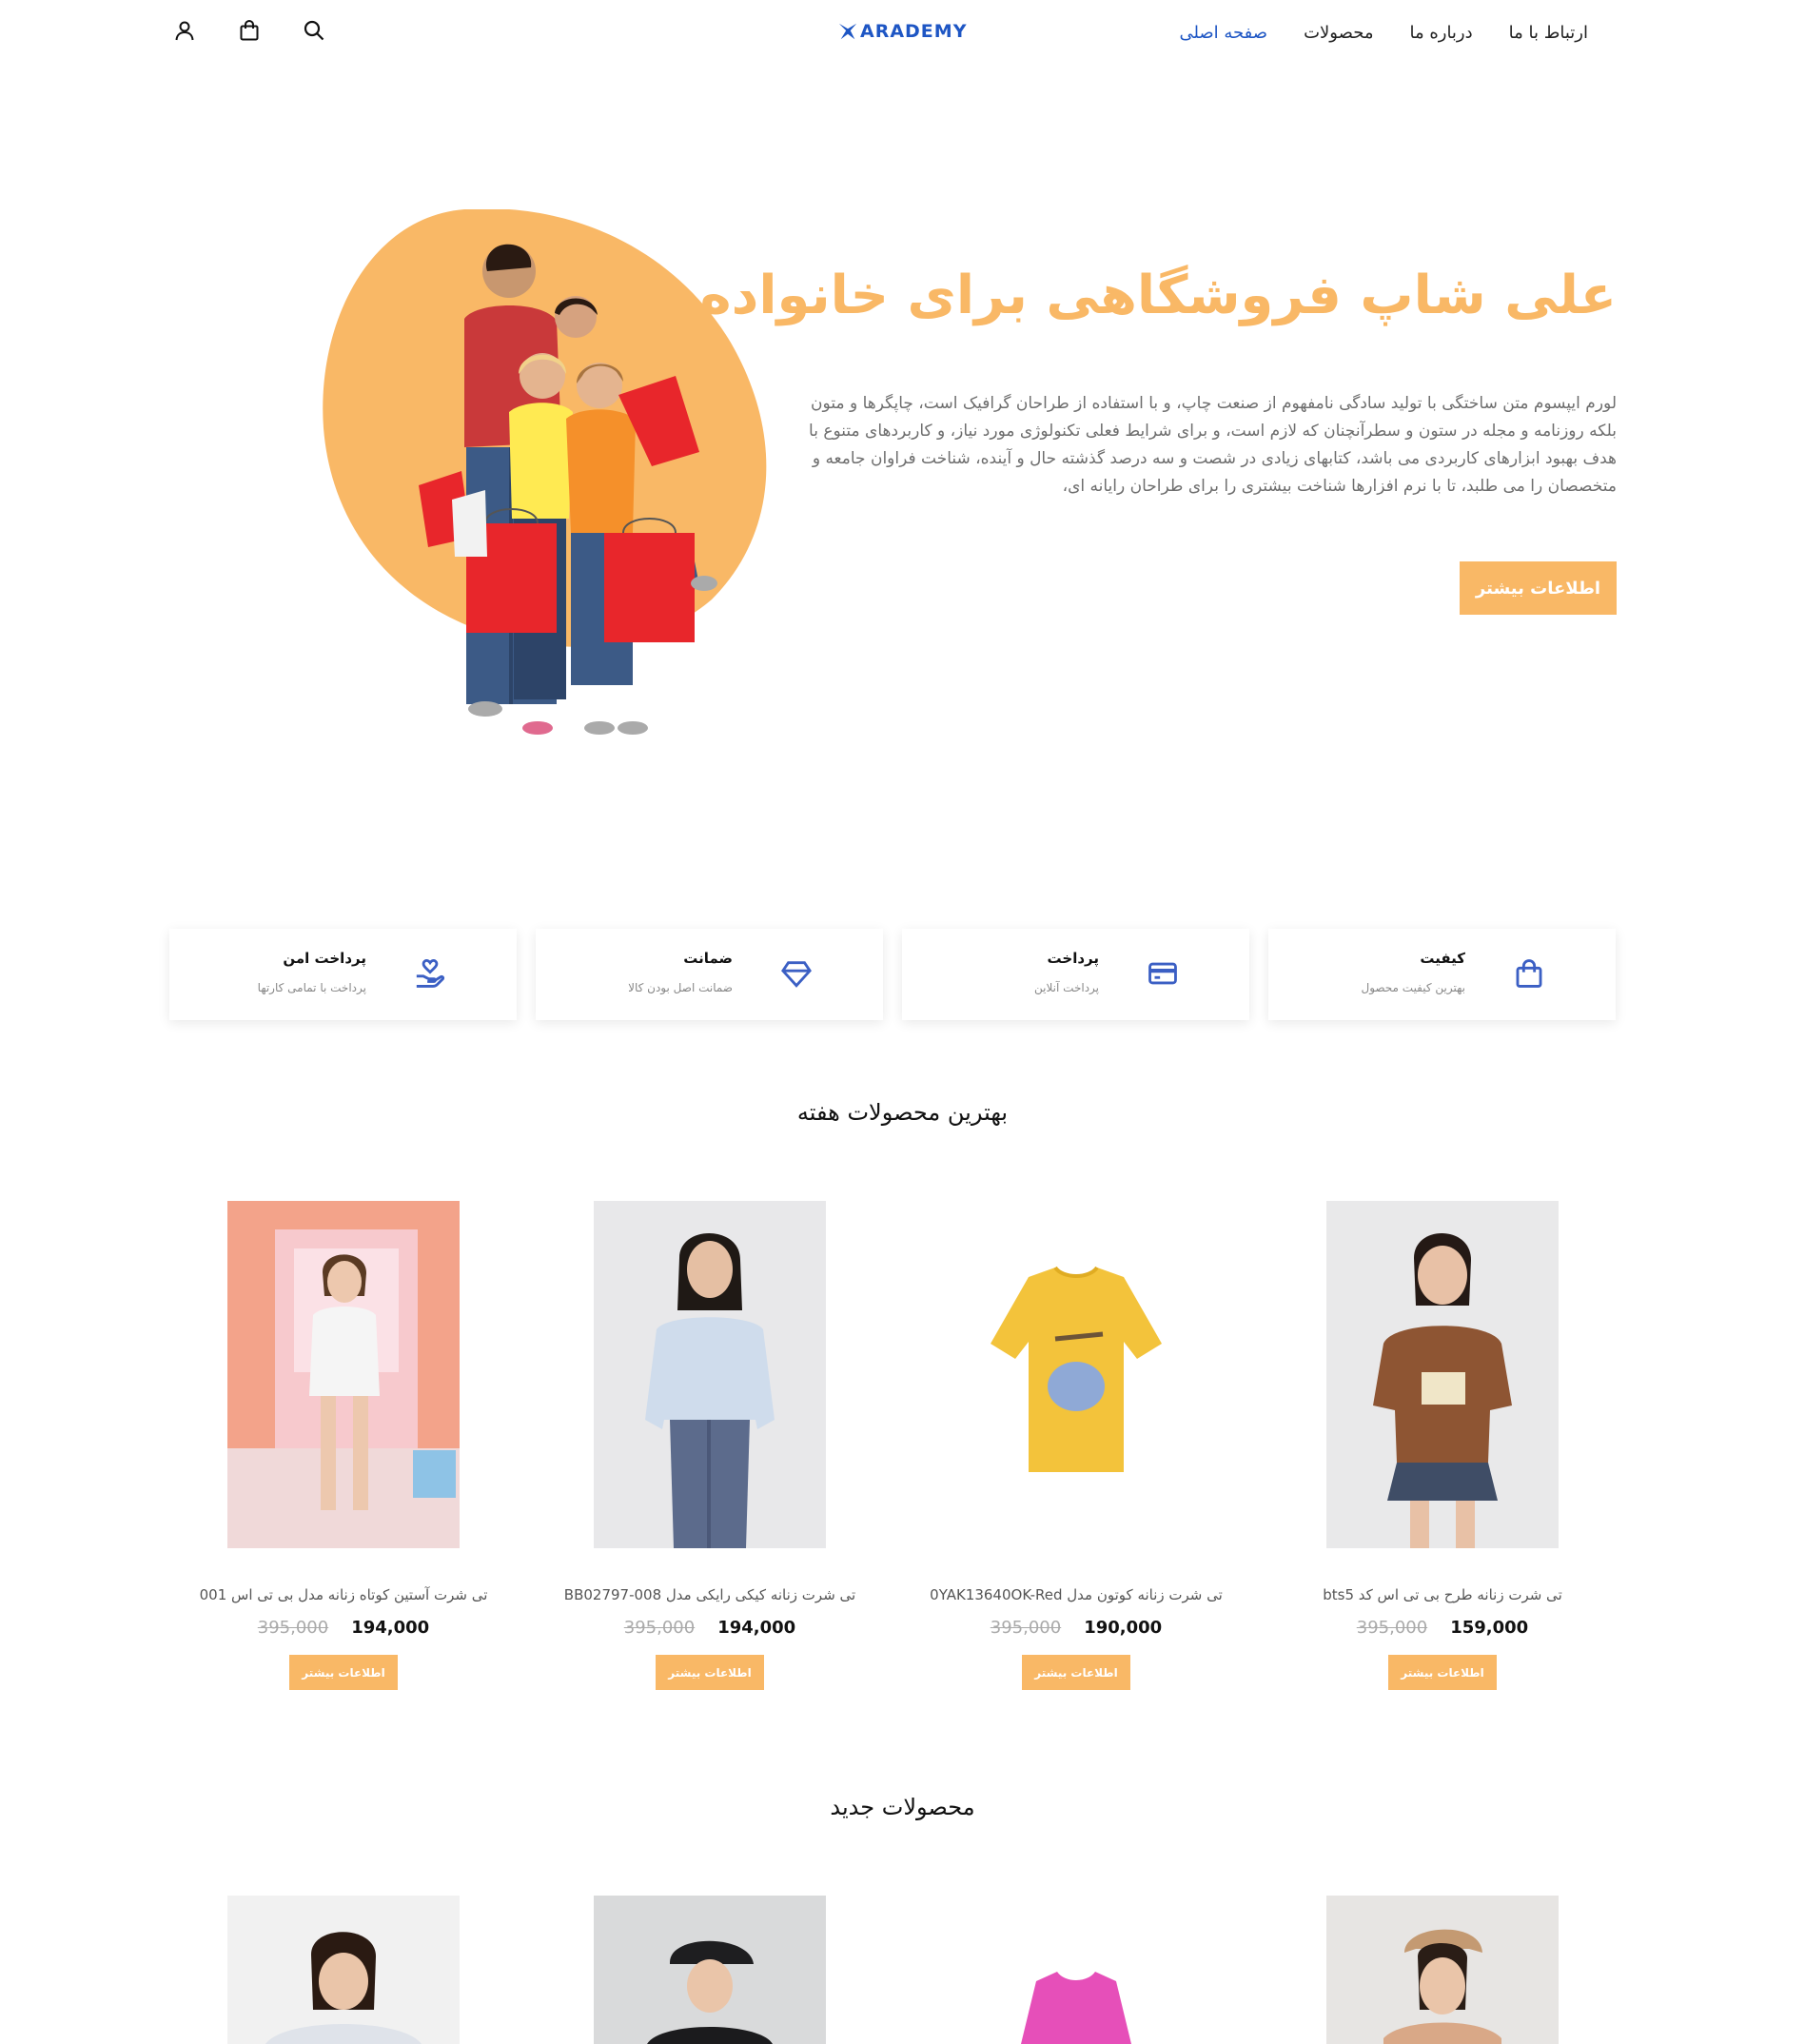 This screenshot has width=1805, height=2044. I want to click on hero-family-image, so click(568, 490).